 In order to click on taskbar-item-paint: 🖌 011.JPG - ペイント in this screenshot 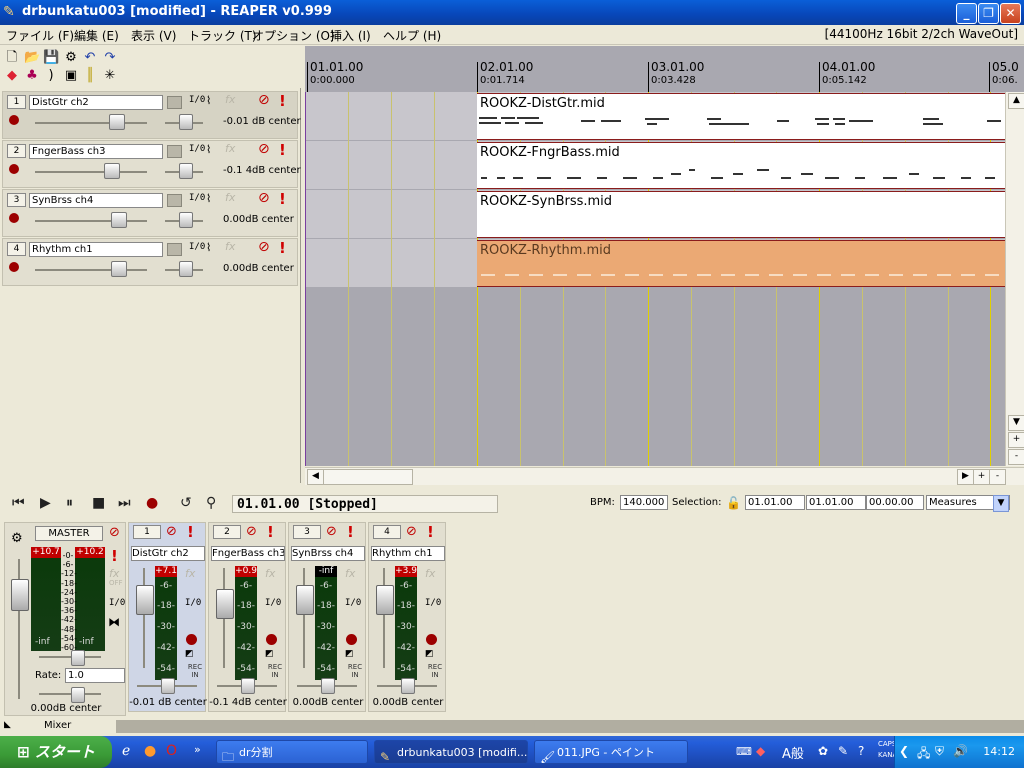, I will do `click(611, 752)`.